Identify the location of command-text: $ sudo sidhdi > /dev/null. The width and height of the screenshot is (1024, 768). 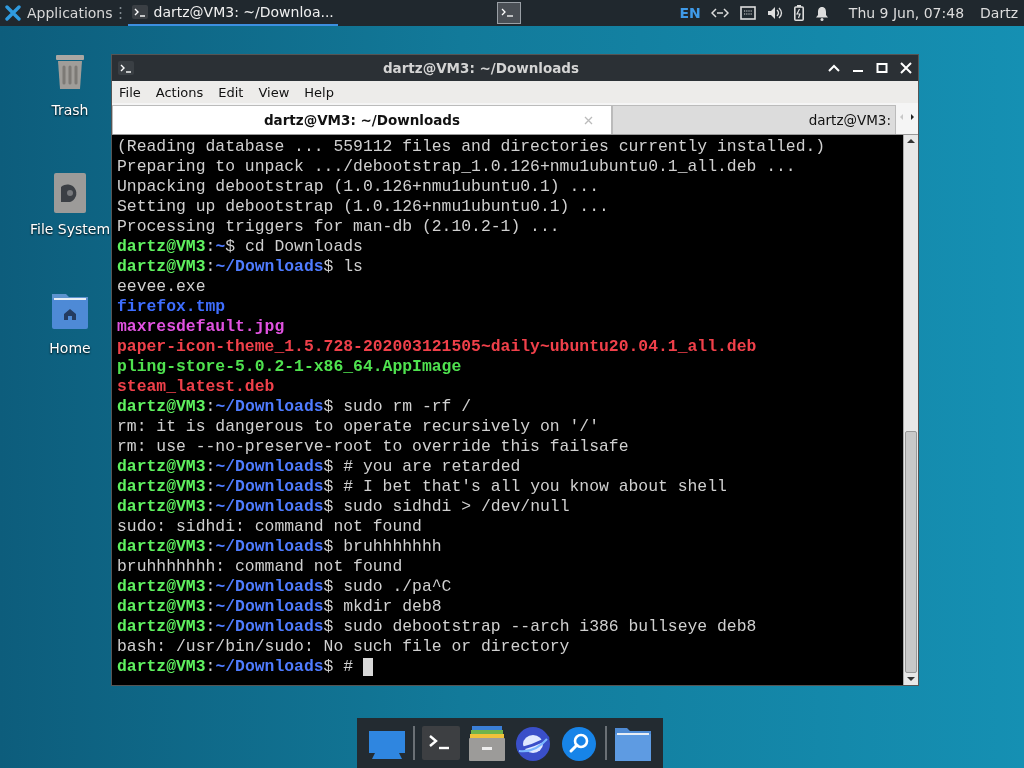
(446, 507).